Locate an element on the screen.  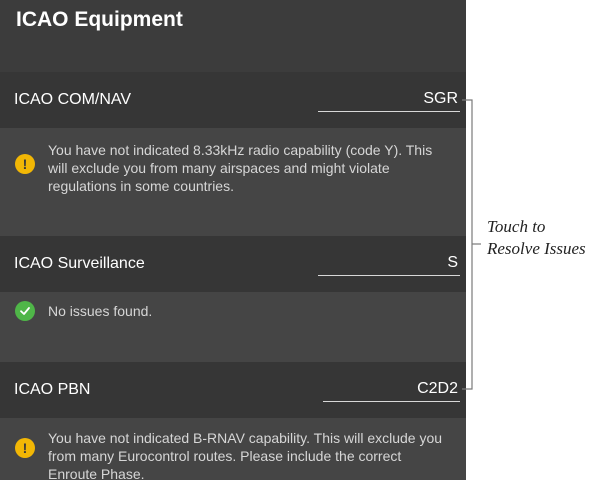
pbn-input: C2D2 is located at coordinates (391, 389).